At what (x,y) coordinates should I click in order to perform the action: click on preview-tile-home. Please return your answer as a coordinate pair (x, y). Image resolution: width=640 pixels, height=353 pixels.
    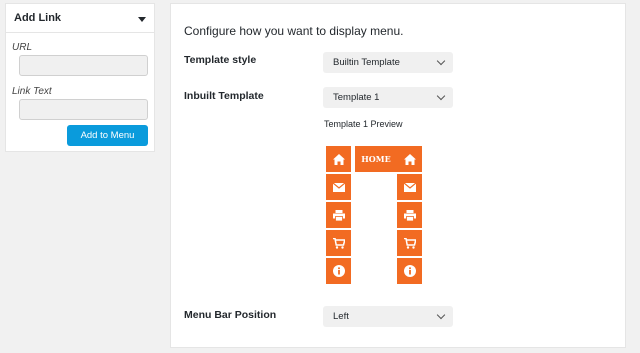
    Looking at the image, I should click on (338, 159).